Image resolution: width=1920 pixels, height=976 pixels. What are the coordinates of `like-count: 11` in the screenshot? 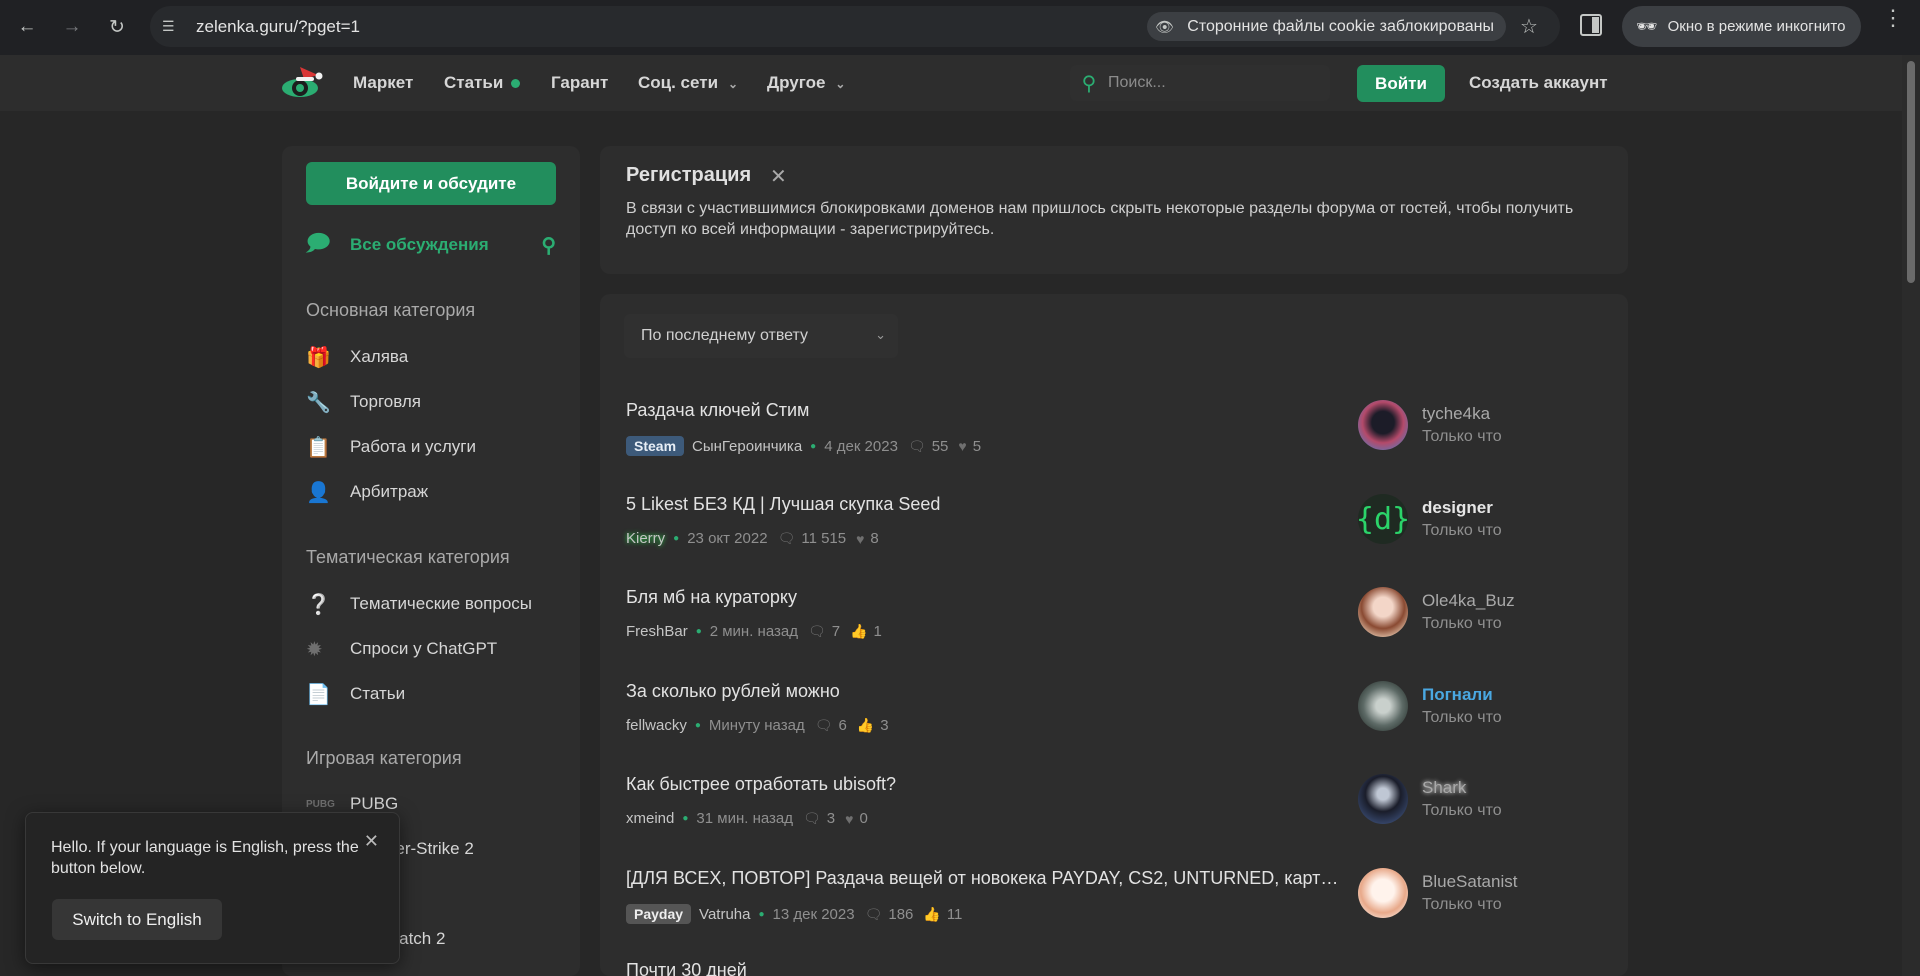 It's located at (954, 914).